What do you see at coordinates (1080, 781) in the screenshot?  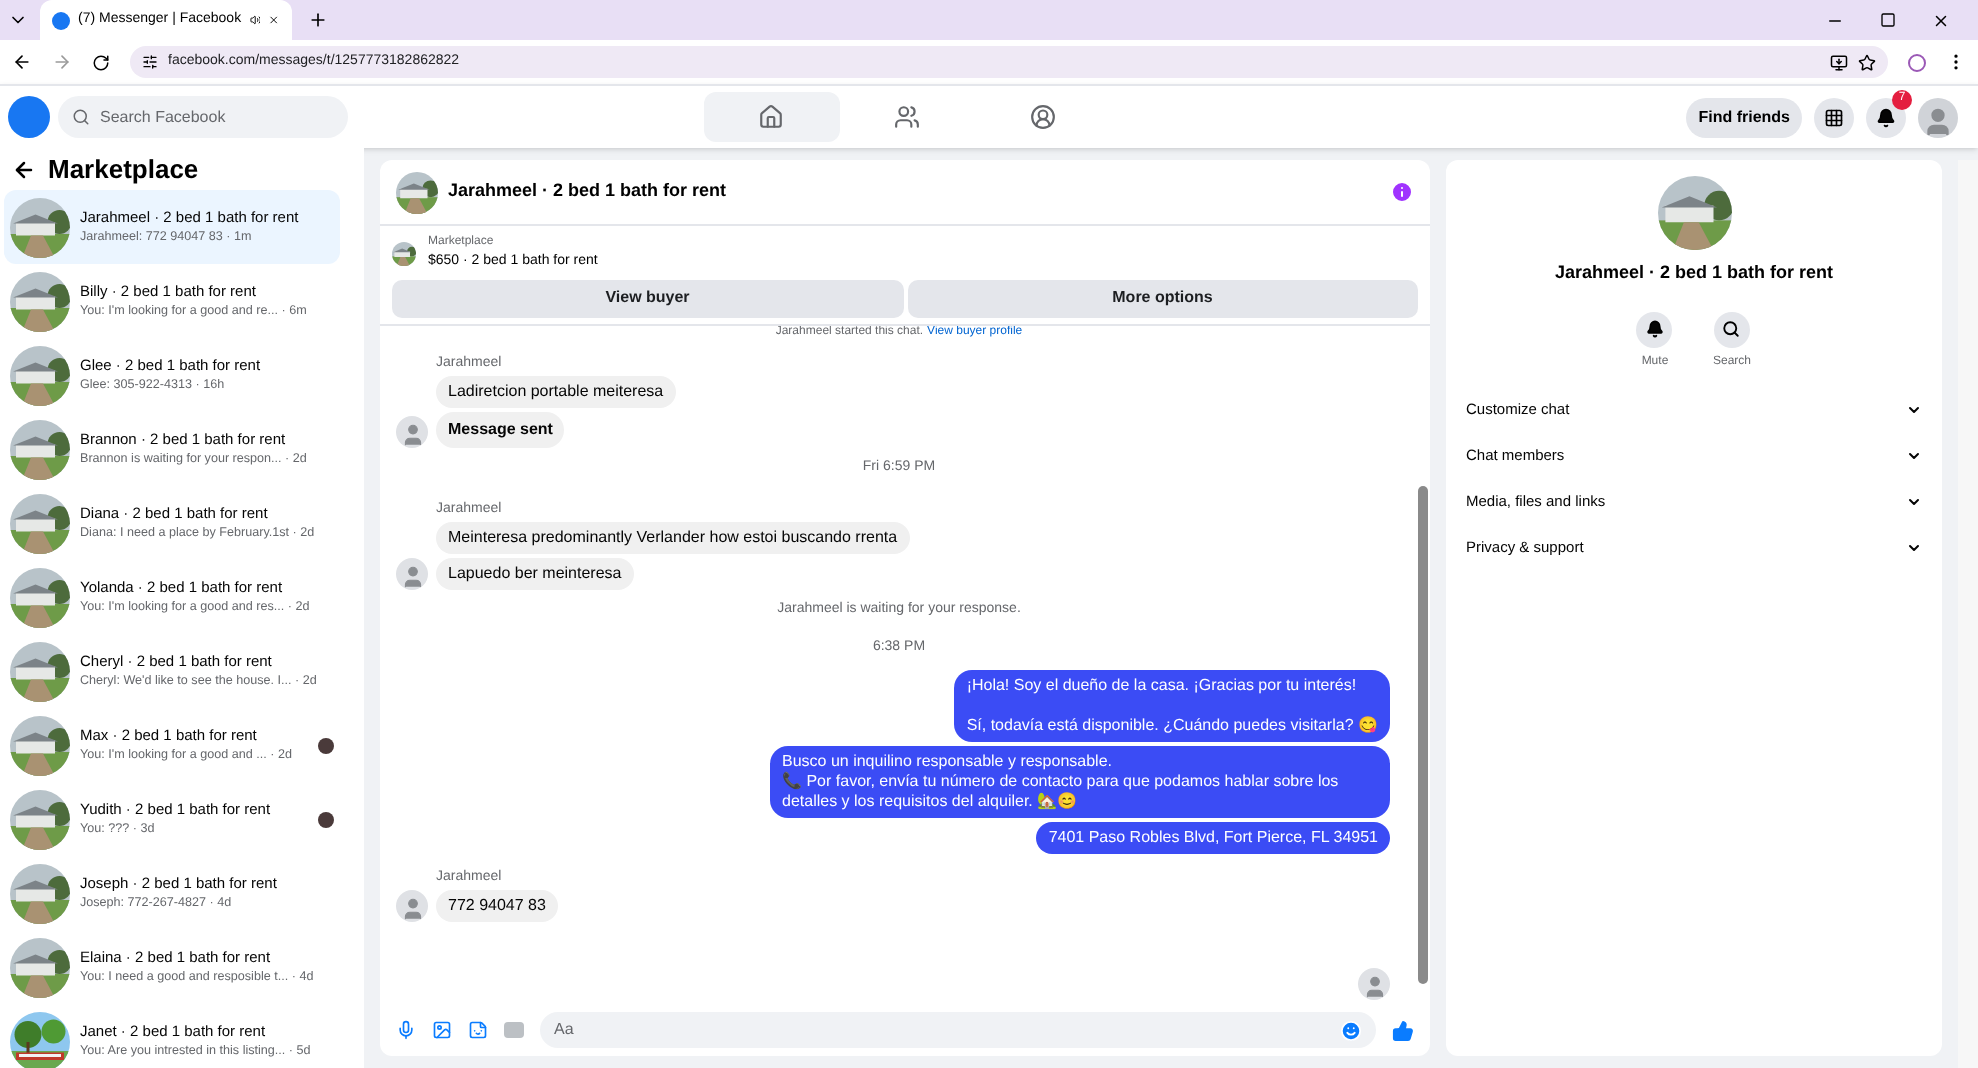 I see `outgoing-message: Busco un inquilino responsable y responsable. 📞 Por favor, envía tu número de contacto para que podamos hablar sobre los detalles y los requisitos del alquiler. 🏡😊` at bounding box center [1080, 781].